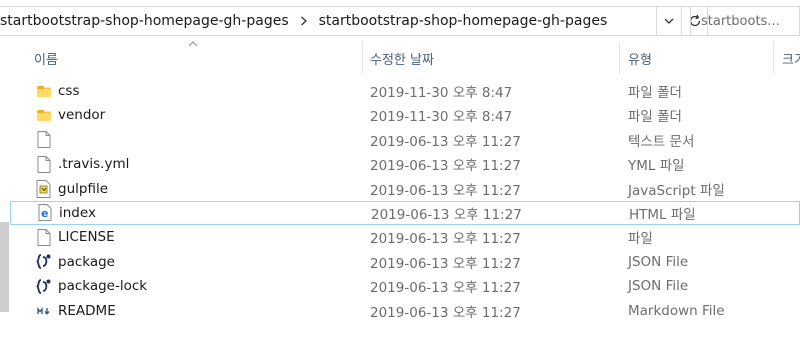 The width and height of the screenshot is (800, 337). Describe the element at coordinates (86, 237) in the screenshot. I see `file-name: LICENSE` at that location.